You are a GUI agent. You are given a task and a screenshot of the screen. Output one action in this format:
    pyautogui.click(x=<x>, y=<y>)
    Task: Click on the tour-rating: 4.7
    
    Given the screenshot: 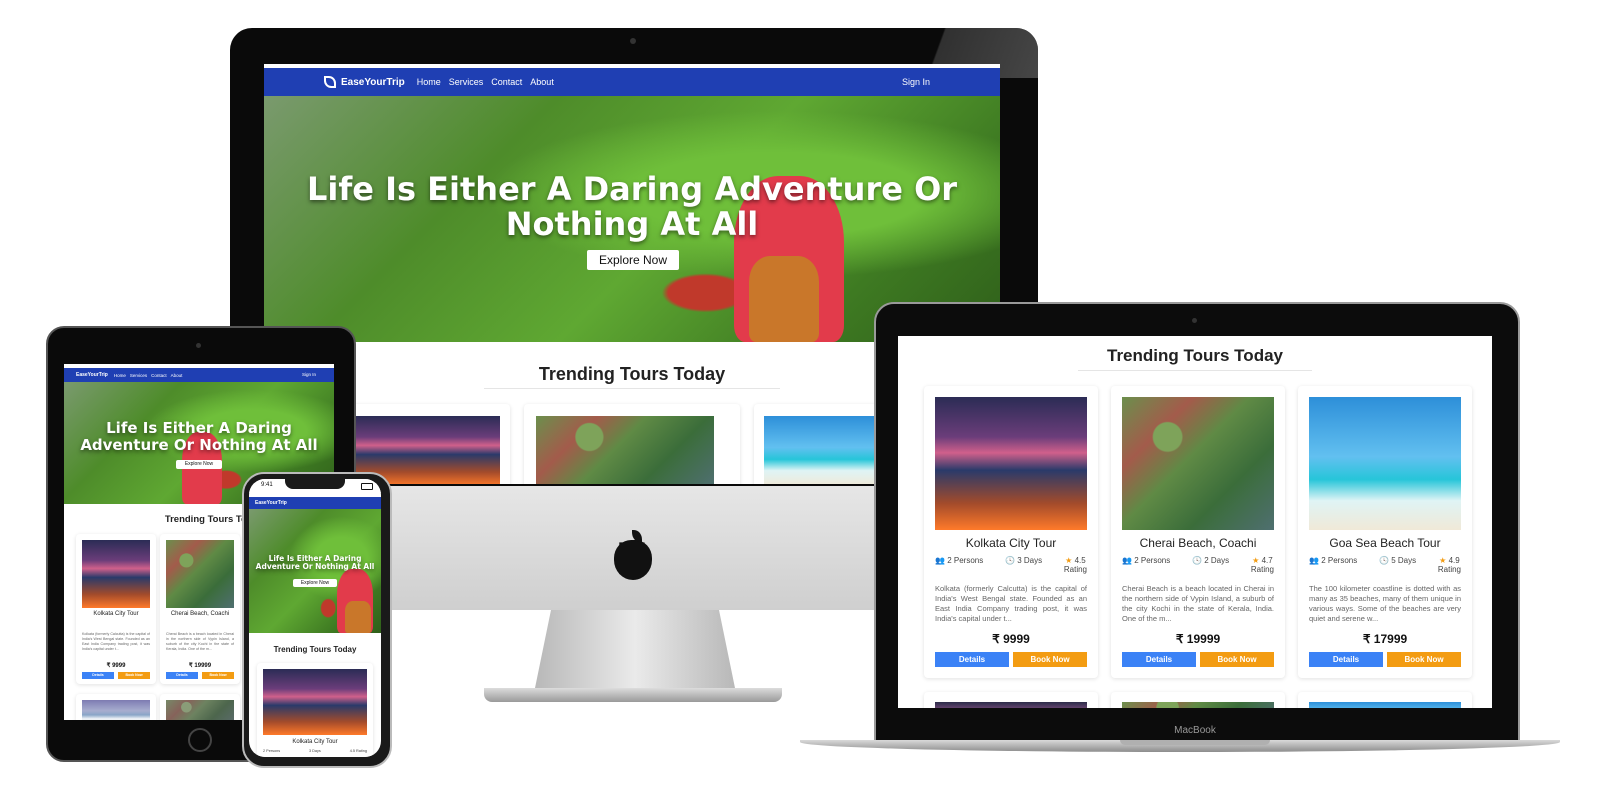 What is the action you would take?
    pyautogui.click(x=1267, y=560)
    